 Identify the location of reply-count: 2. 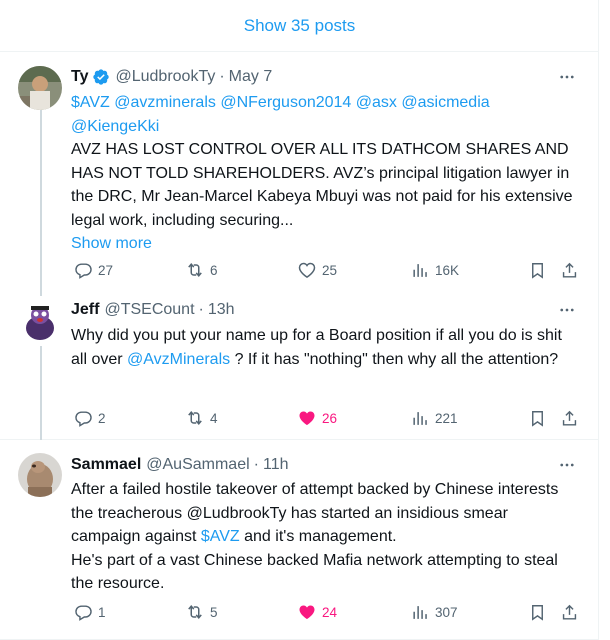
(102, 418).